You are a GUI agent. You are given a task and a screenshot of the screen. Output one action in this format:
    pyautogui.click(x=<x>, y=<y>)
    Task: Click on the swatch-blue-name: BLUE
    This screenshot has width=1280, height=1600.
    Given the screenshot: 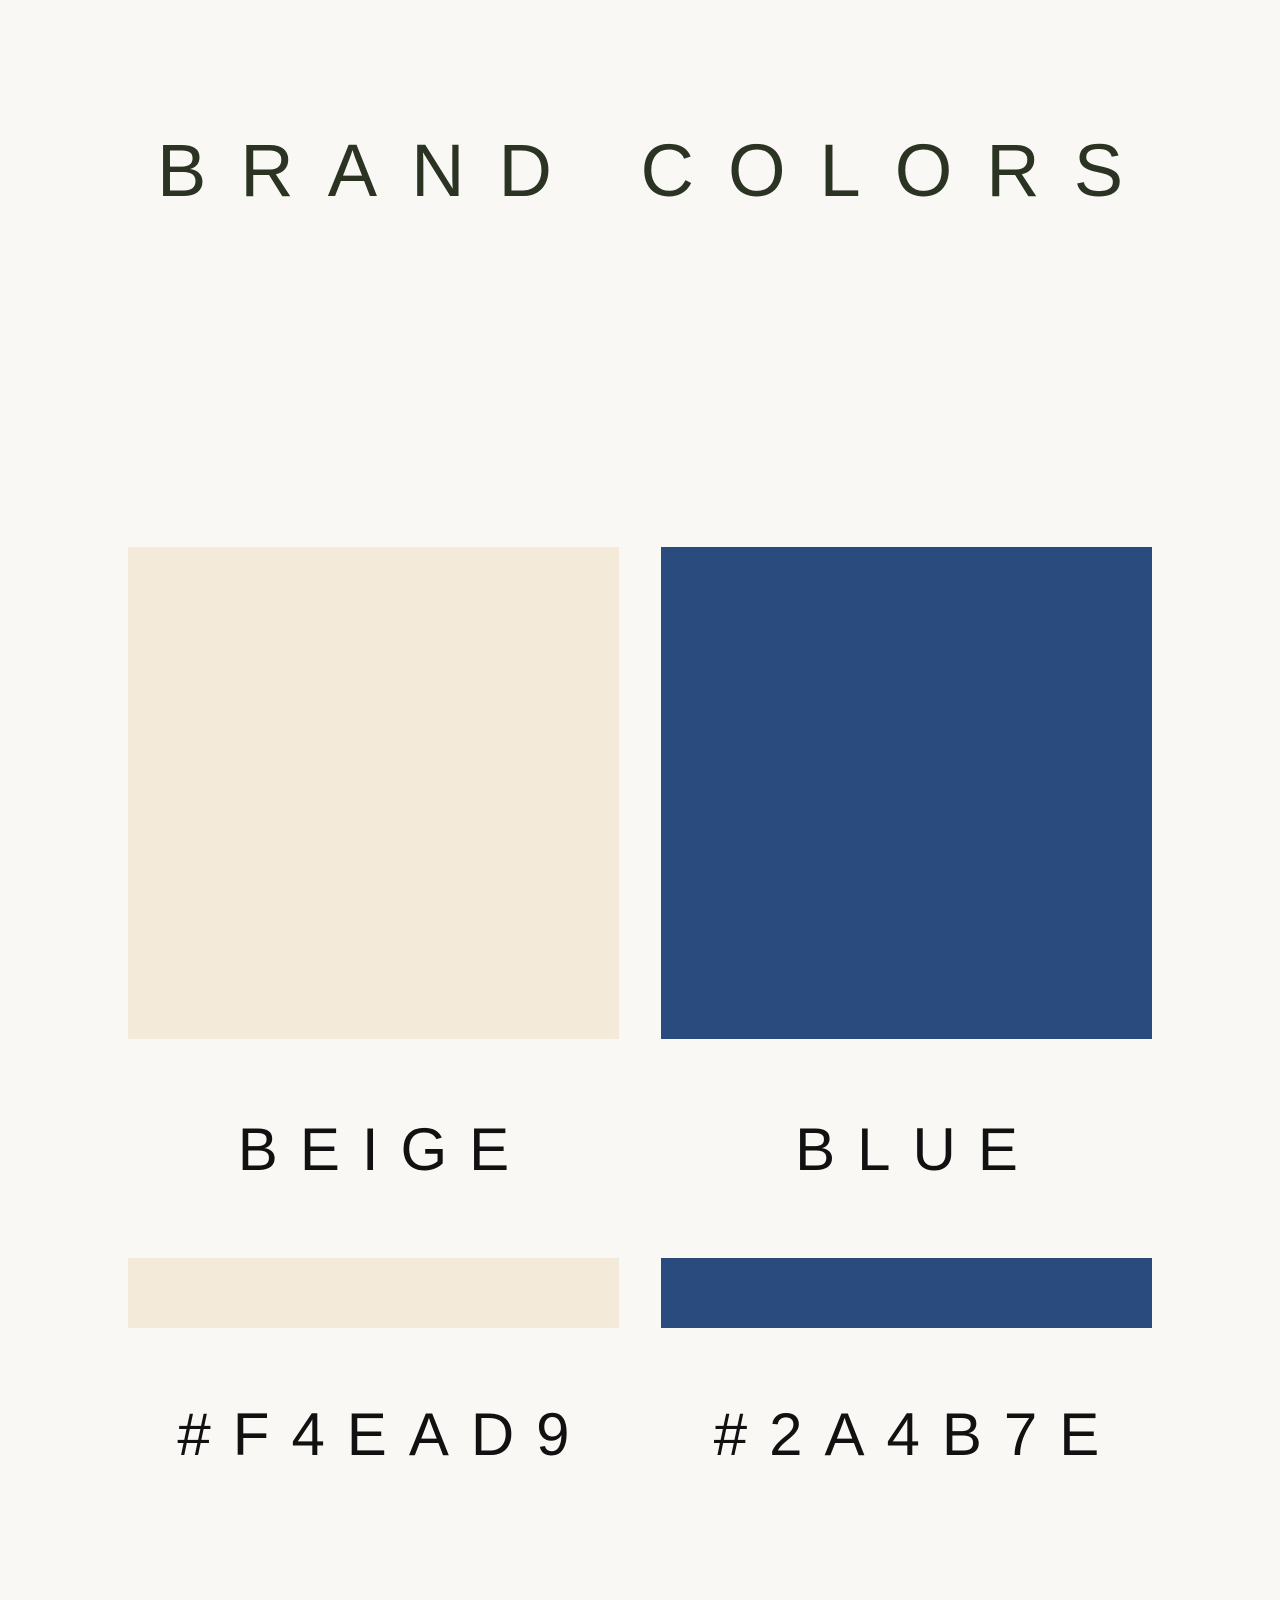 What is the action you would take?
    pyautogui.click(x=917, y=1149)
    